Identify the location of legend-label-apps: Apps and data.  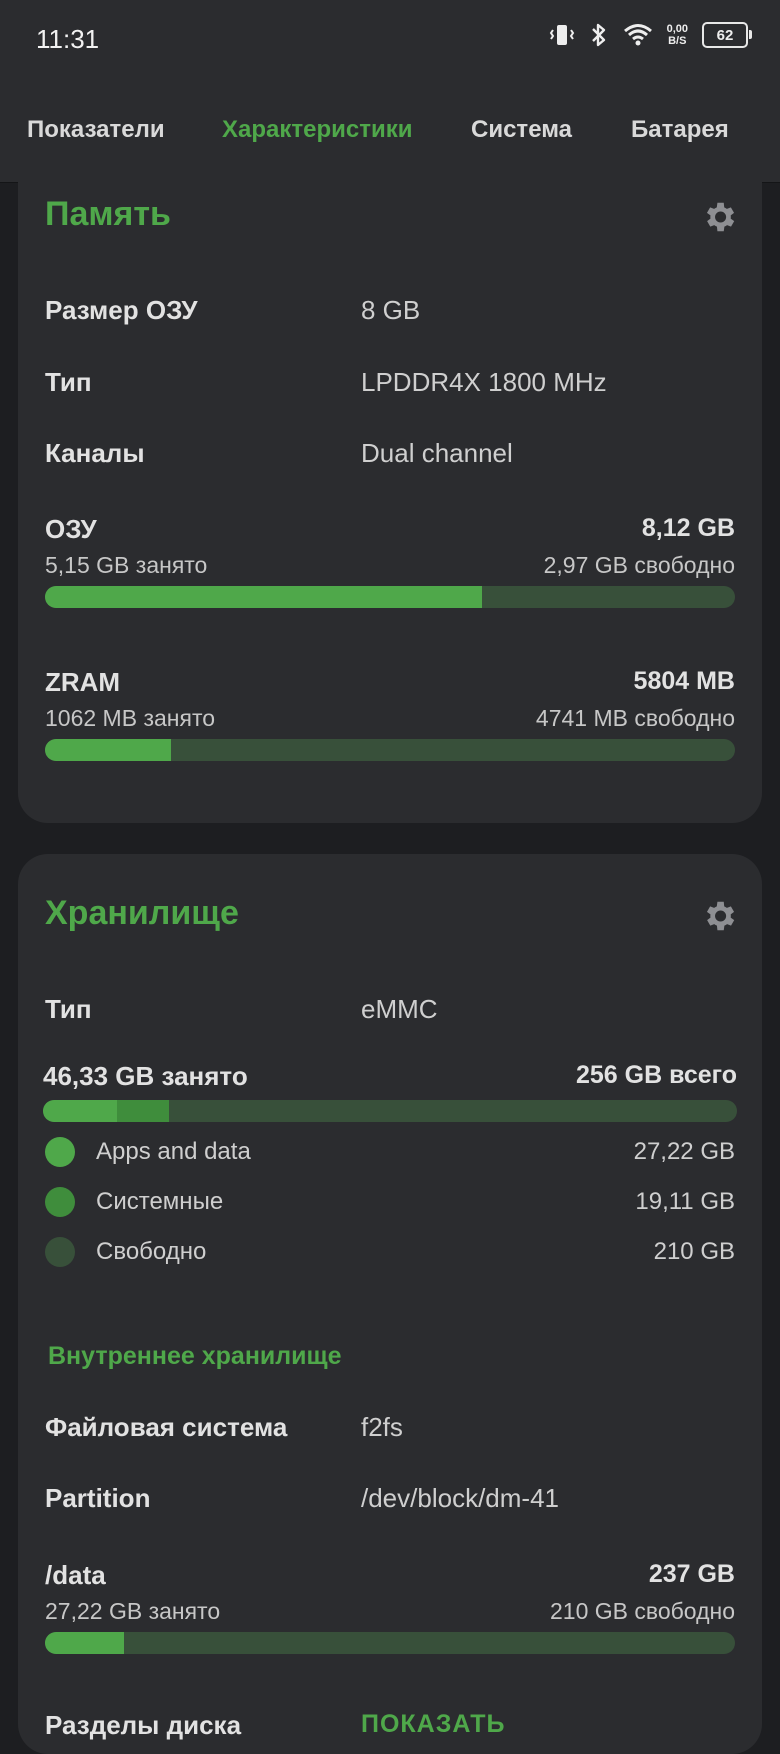
(173, 1151).